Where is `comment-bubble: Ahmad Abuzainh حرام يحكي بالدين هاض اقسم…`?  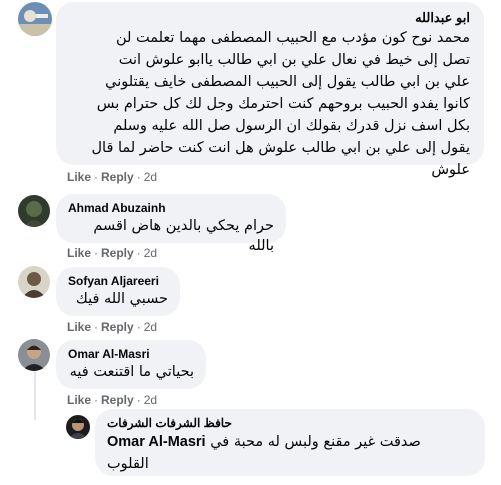
comment-bubble: Ahmad Abuzainh حرام يحكي بالدين هاض اقسم… is located at coordinates (171, 224).